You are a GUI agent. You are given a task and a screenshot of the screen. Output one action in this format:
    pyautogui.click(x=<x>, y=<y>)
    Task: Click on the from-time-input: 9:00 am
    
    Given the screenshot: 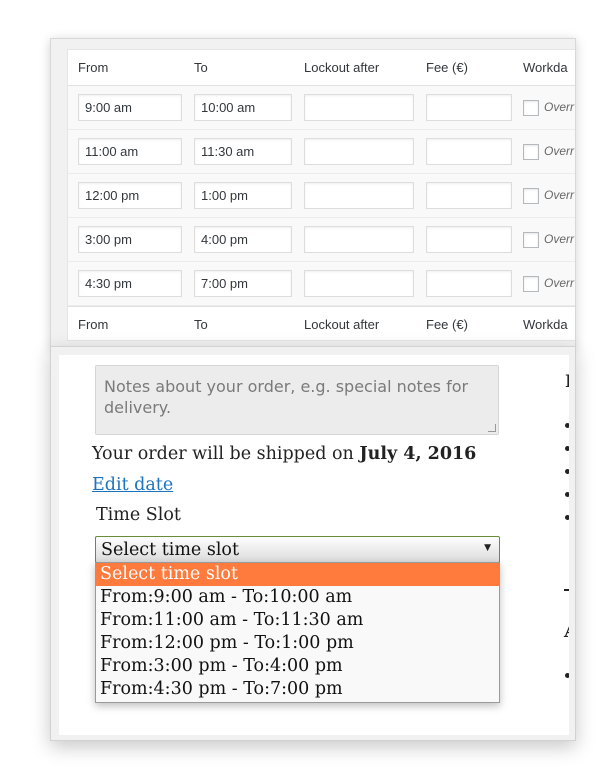 What is the action you would take?
    pyautogui.click(x=130, y=107)
    